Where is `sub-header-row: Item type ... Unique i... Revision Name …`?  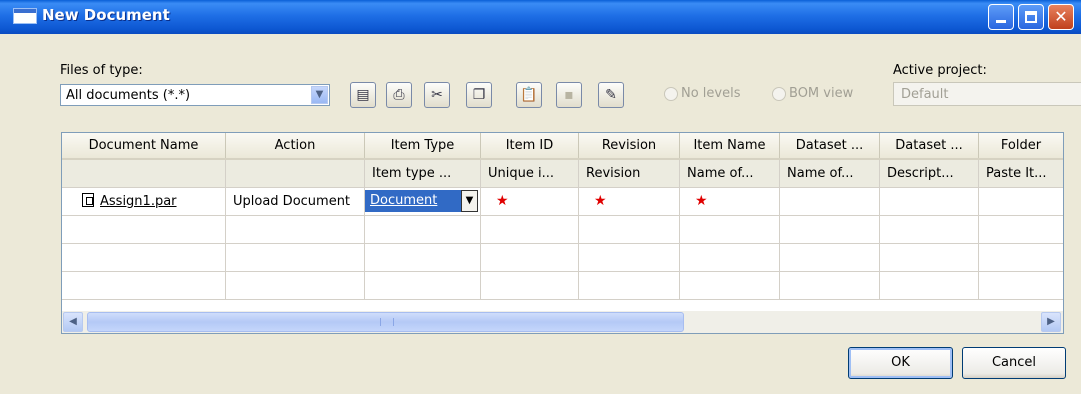
sub-header-row: Item type ... Unique i... Revision Name … is located at coordinates (562, 174).